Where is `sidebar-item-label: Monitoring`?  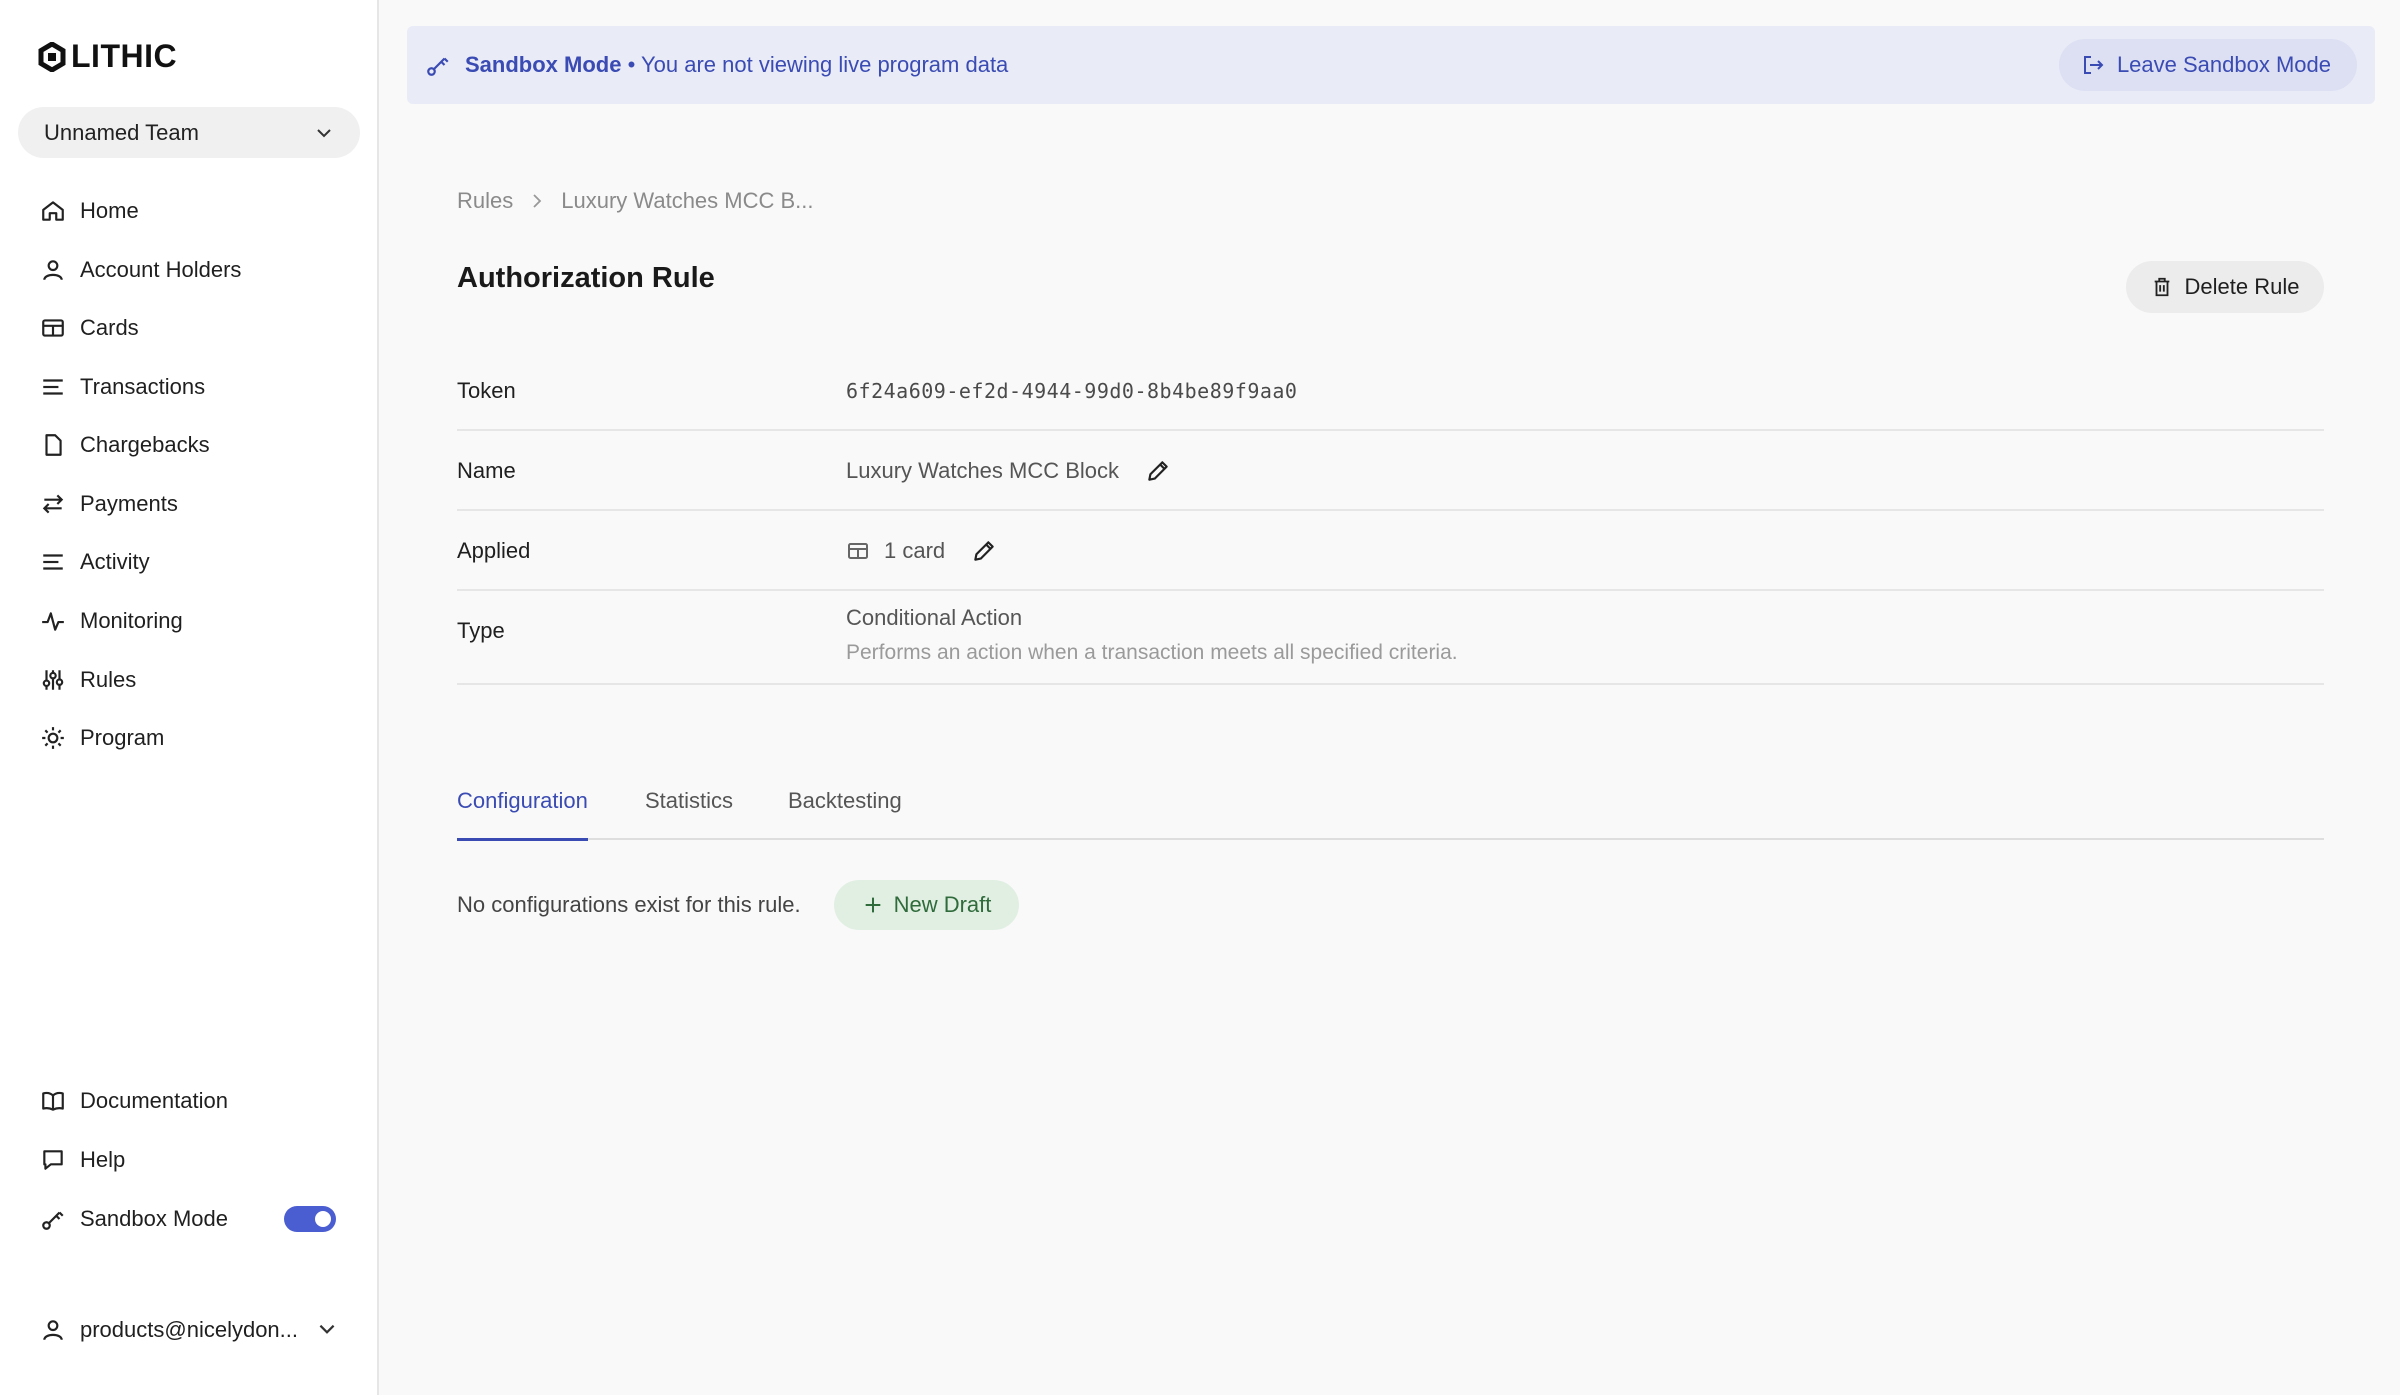
sidebar-item-label: Monitoring is located at coordinates (131, 620).